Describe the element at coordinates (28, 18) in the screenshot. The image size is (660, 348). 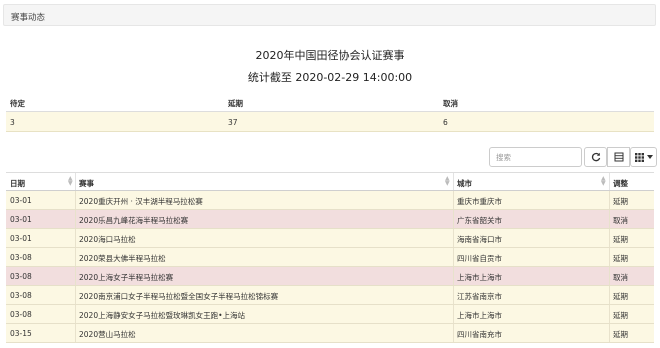
I see `panel-title: 赛事动态` at that location.